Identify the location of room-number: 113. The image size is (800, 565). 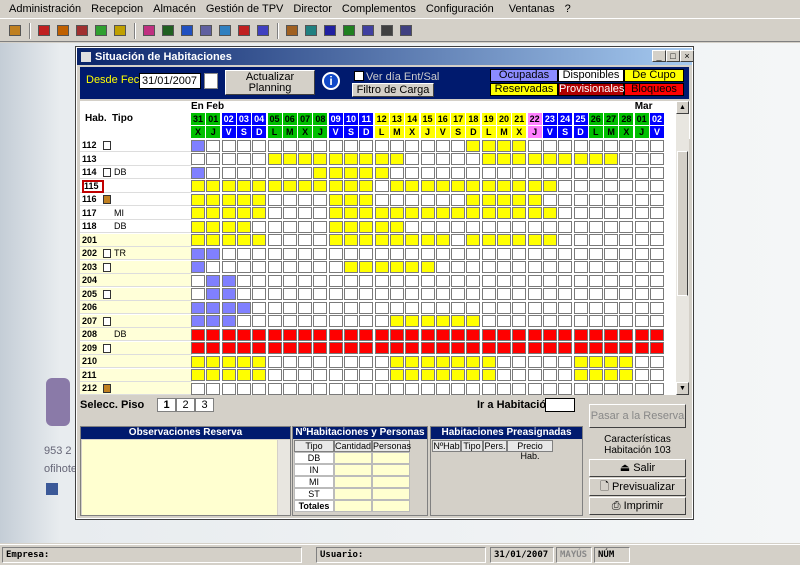
(89, 159).